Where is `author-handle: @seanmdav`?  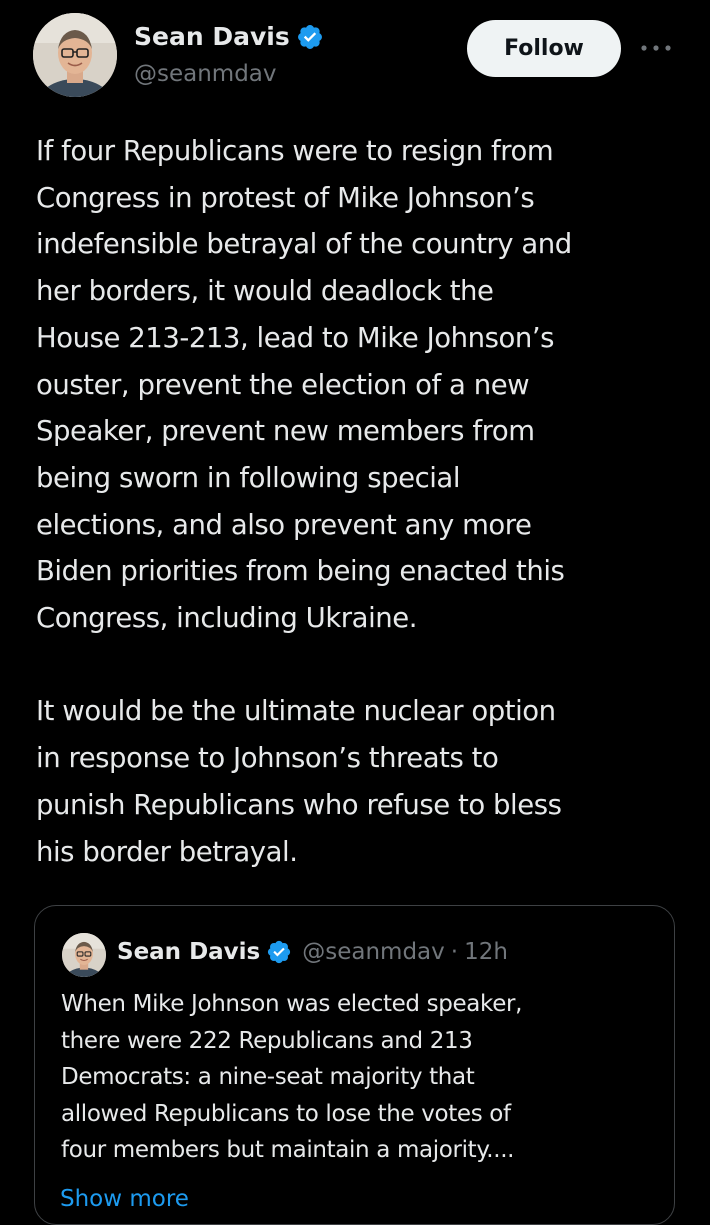
author-handle: @seanmdav is located at coordinates (205, 74).